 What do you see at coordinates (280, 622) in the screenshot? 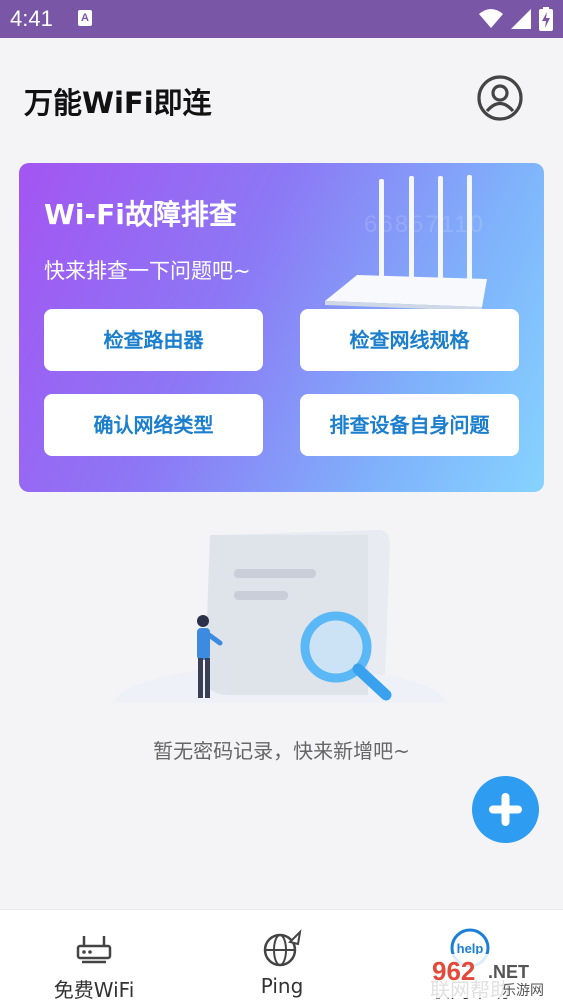
I see `empty-state-illustration` at bounding box center [280, 622].